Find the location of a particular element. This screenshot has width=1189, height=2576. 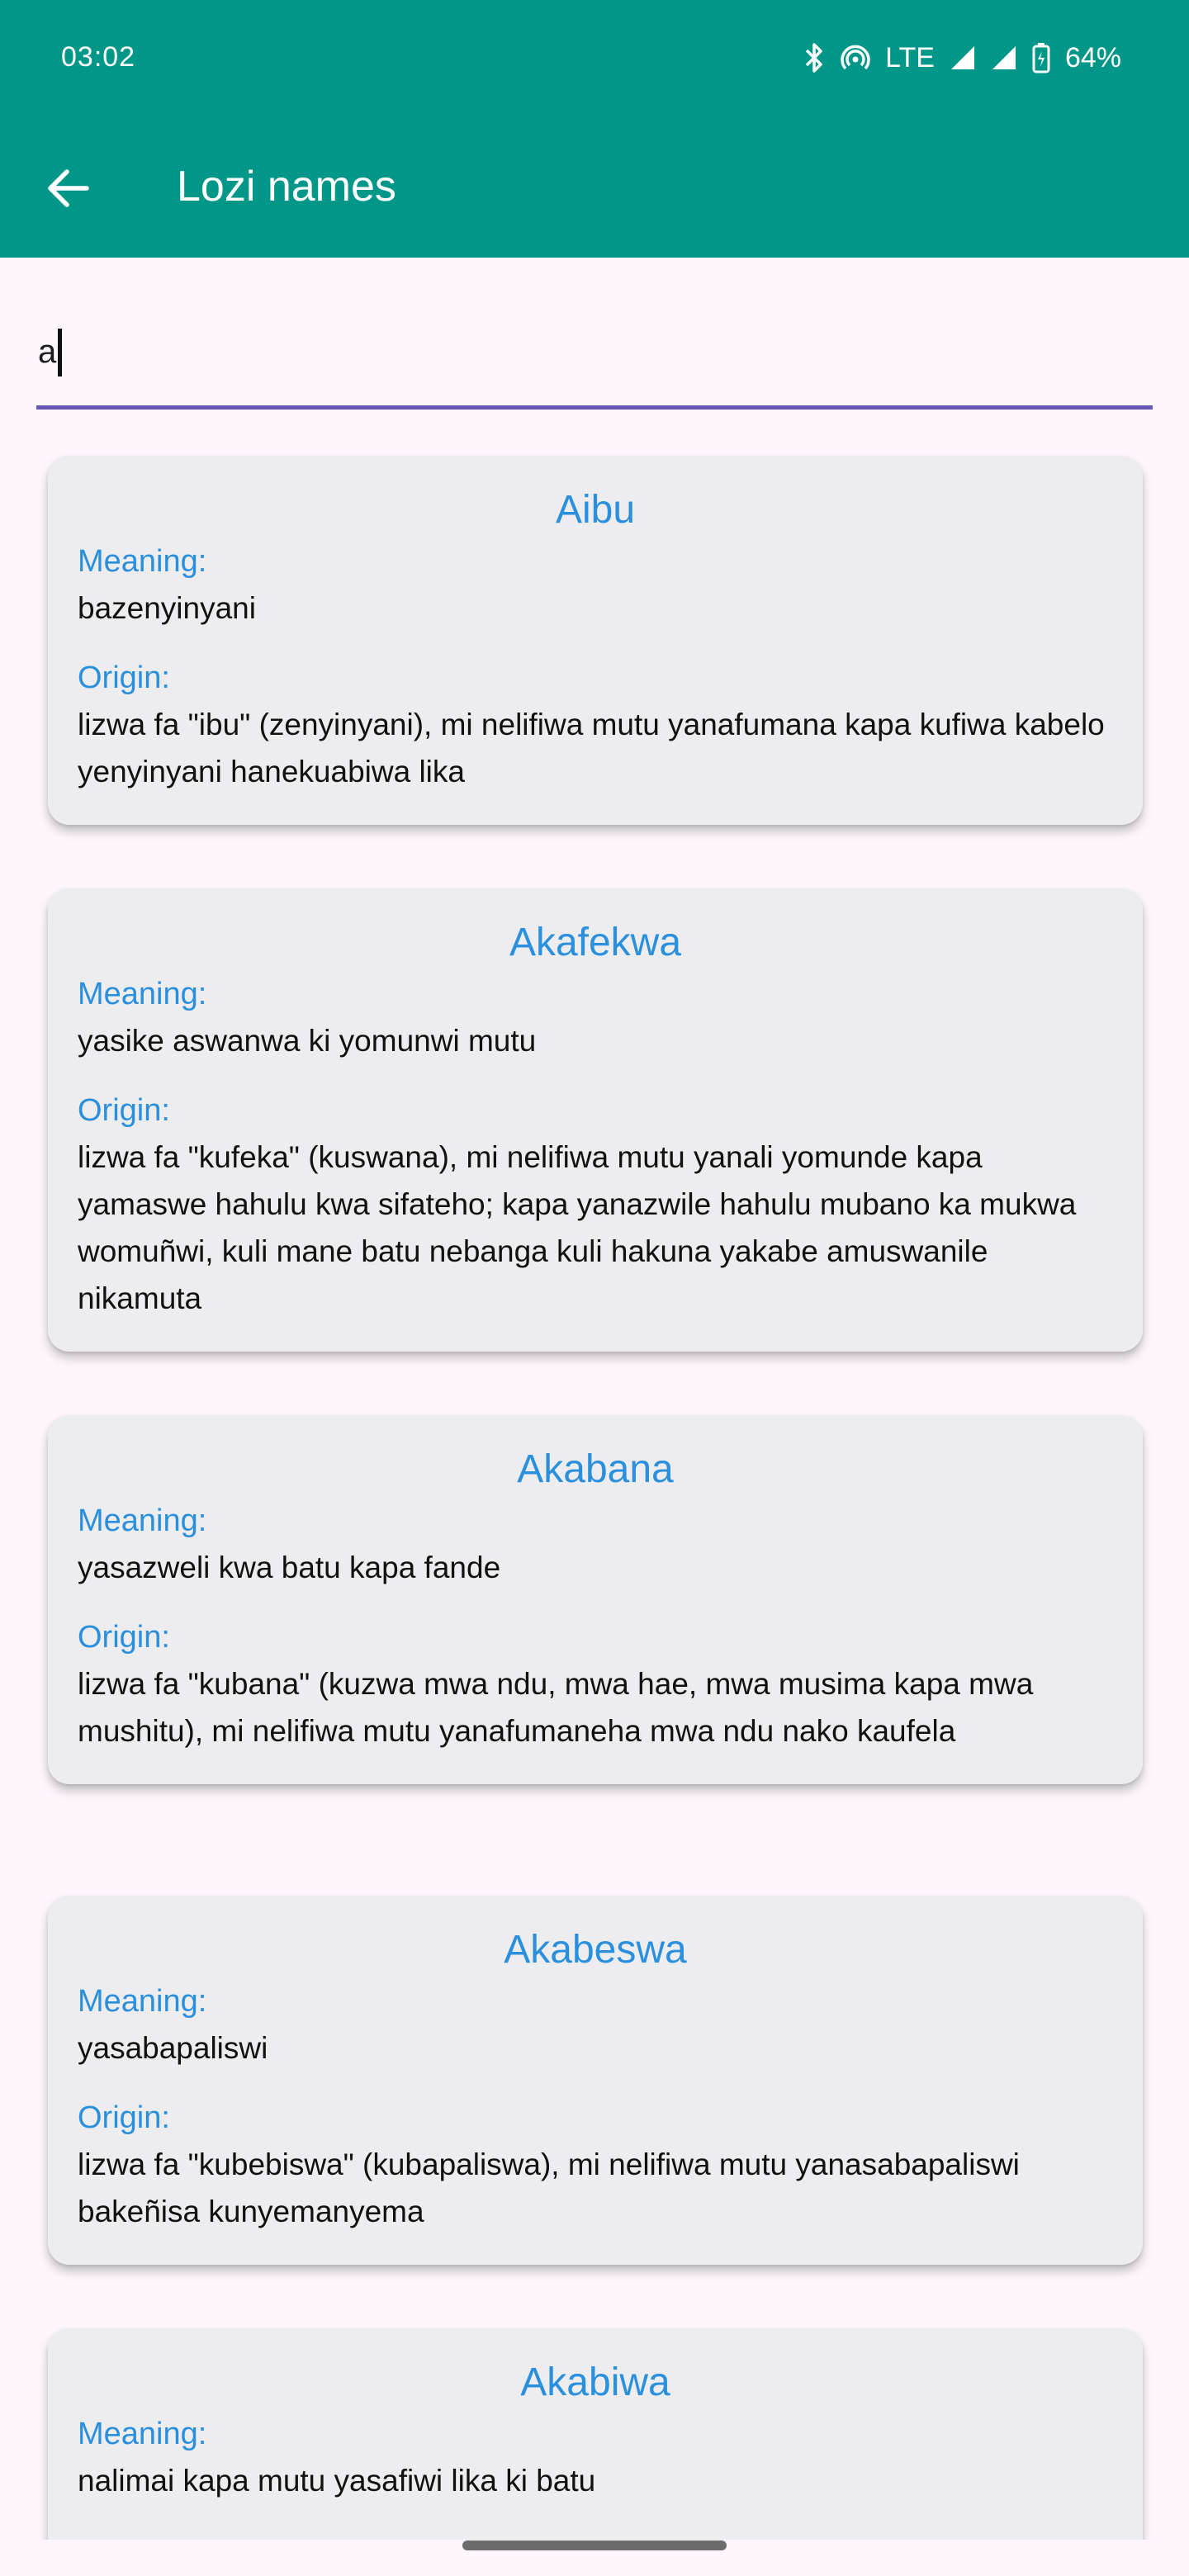

app-bar: 03:02 LTE 64% Lozi names is located at coordinates (594, 129).